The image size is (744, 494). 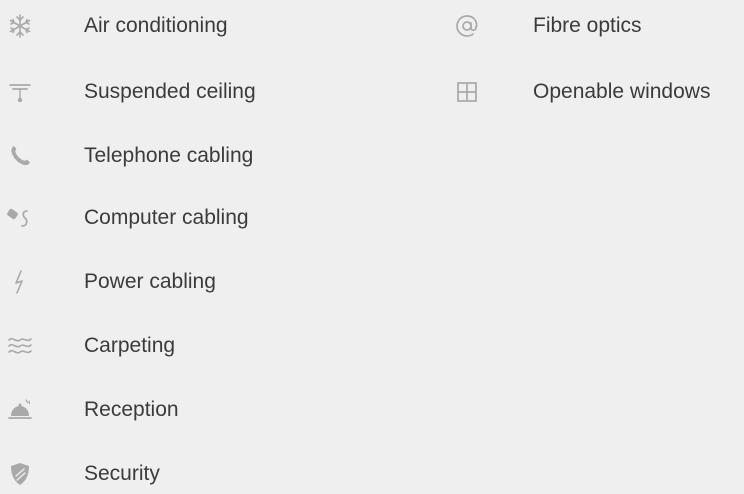 I want to click on amenity-label: Carpeting, so click(x=130, y=345).